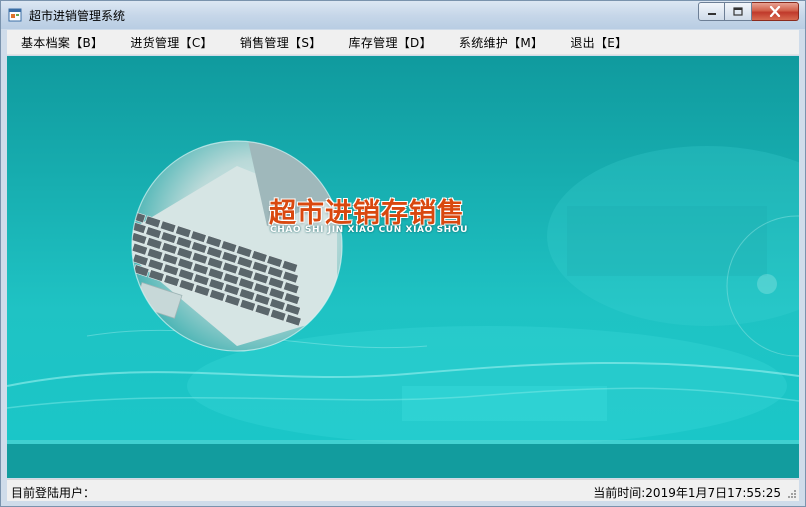  I want to click on close-button, so click(775, 11).